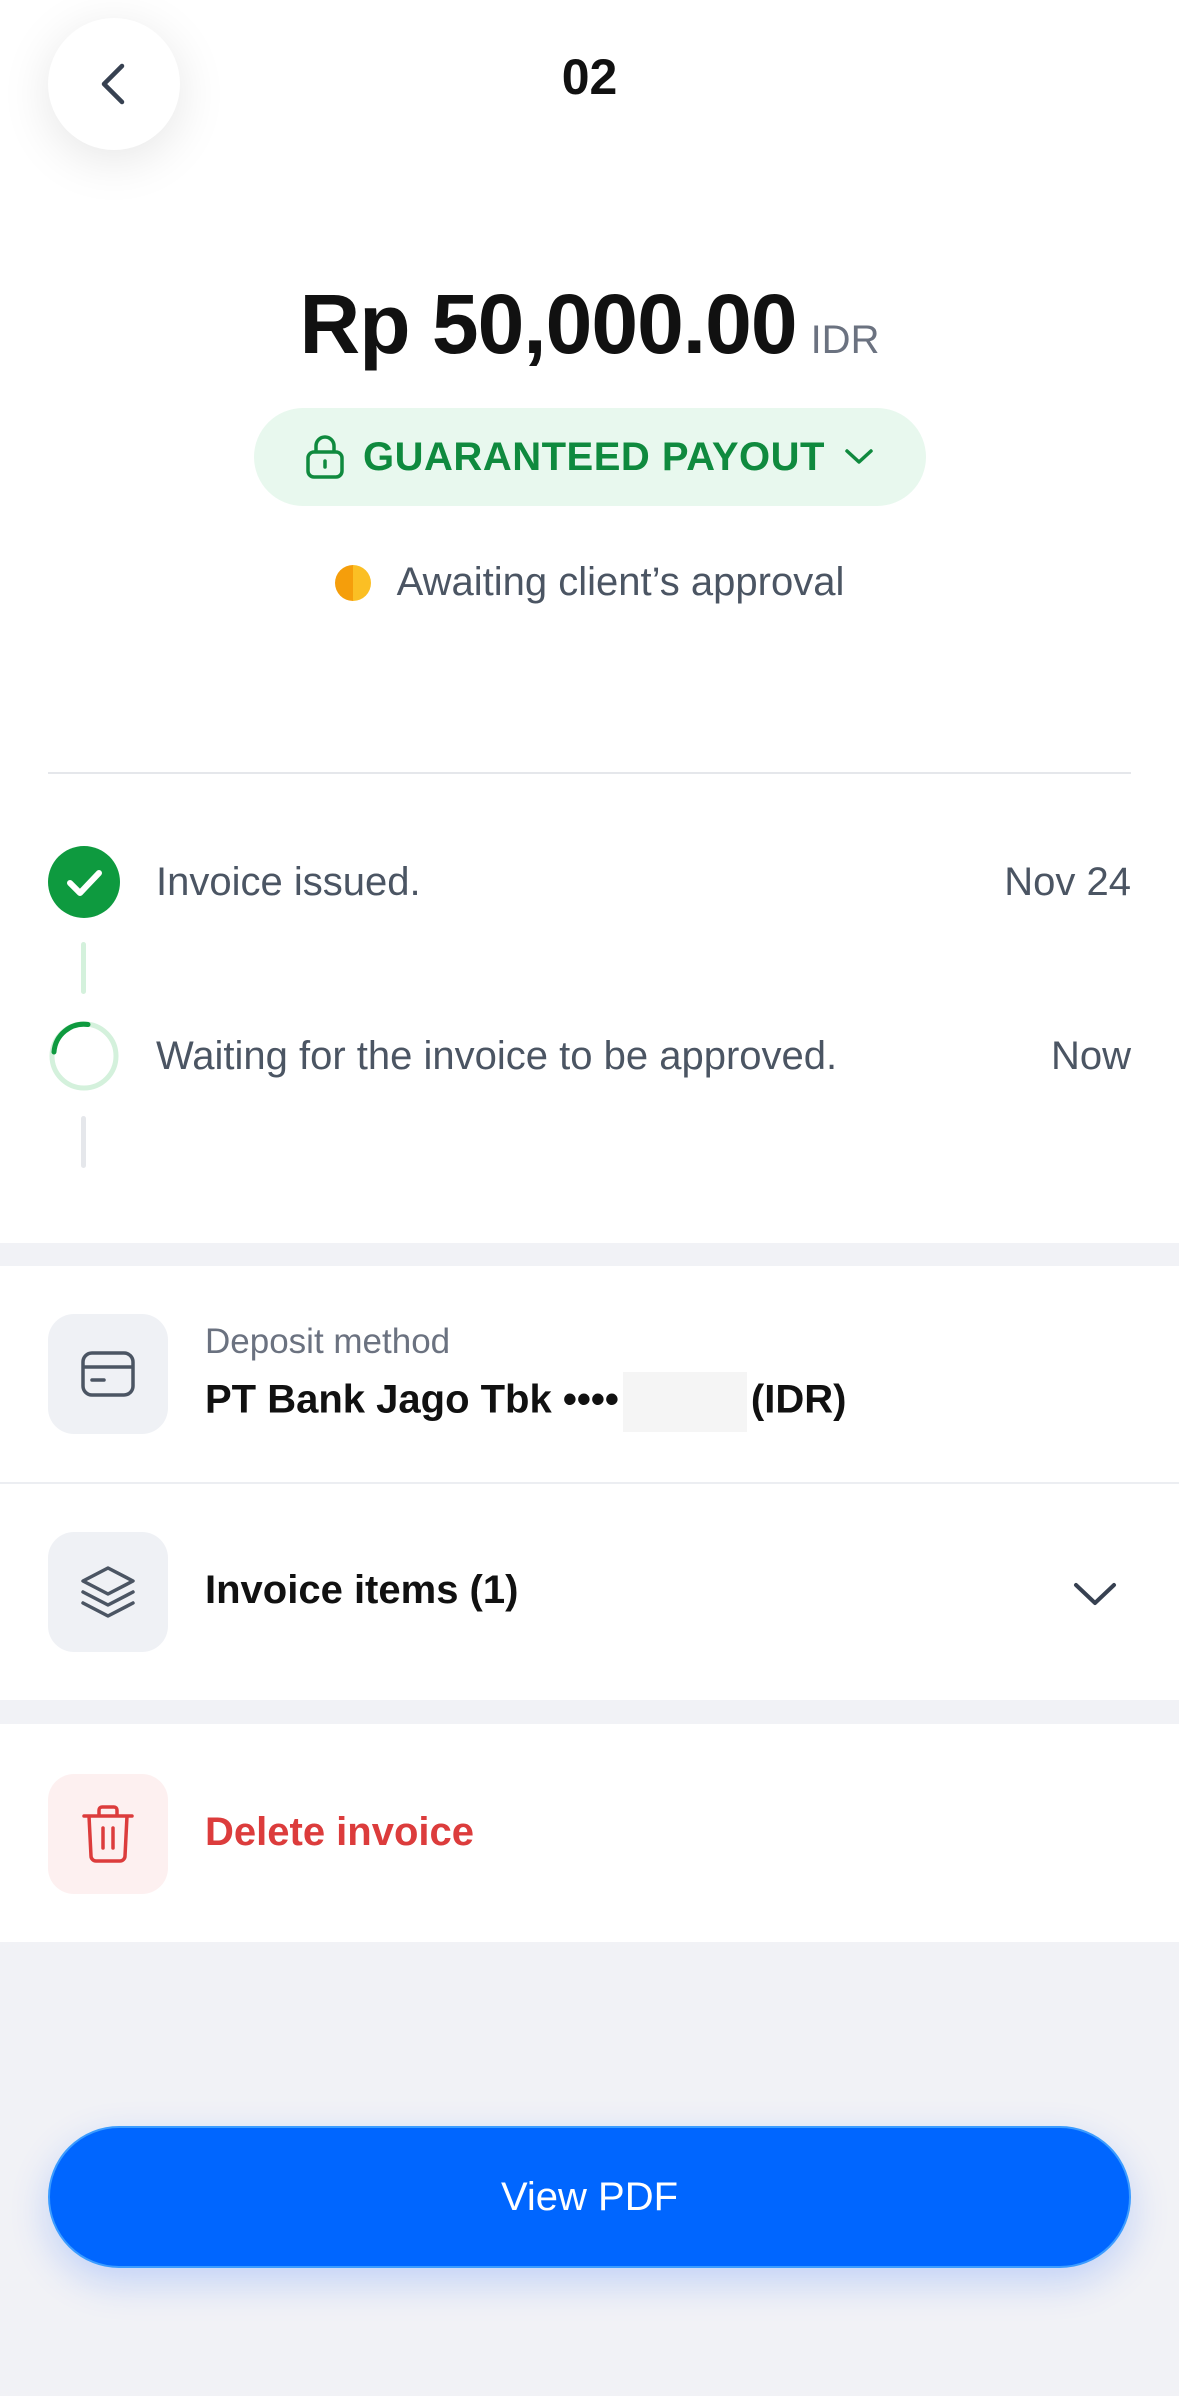 The height and width of the screenshot is (2396, 1179). I want to click on invoice-amount: Rp 50,000.00 IDR, so click(589, 324).